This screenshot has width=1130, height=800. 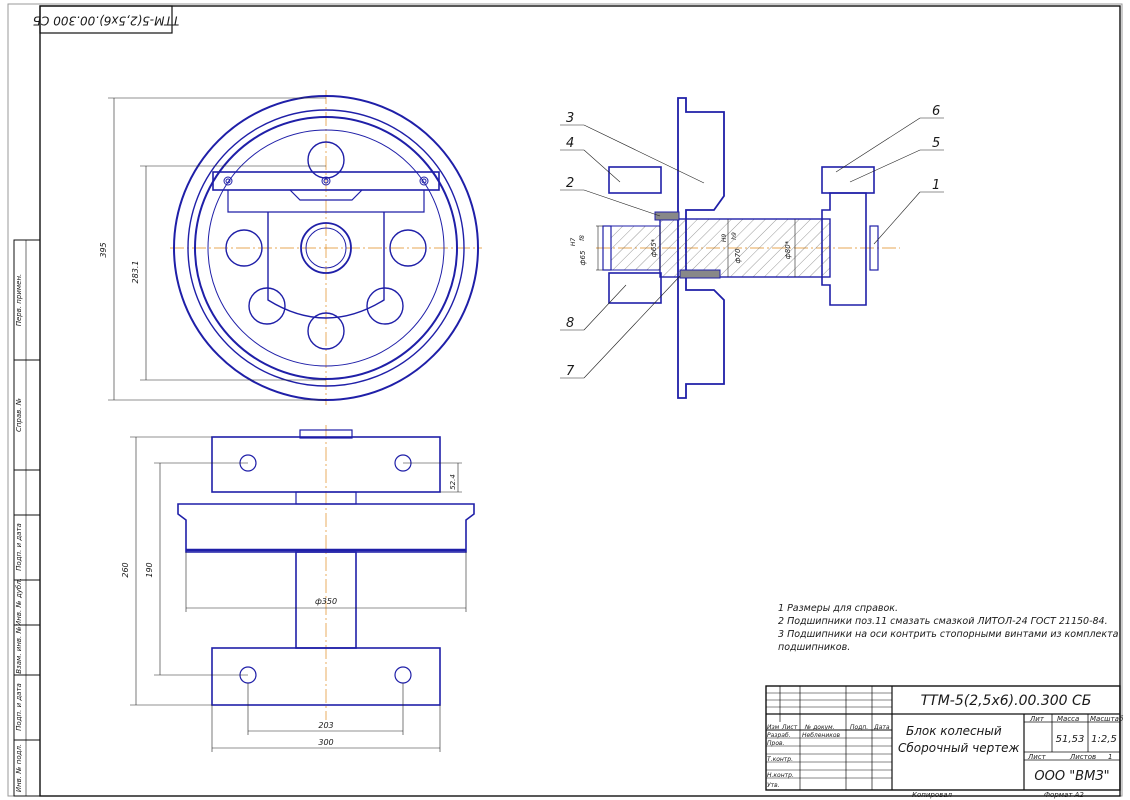 What do you see at coordinates (654, 247) in the screenshot?
I see `sec-d2: ф65*` at bounding box center [654, 247].